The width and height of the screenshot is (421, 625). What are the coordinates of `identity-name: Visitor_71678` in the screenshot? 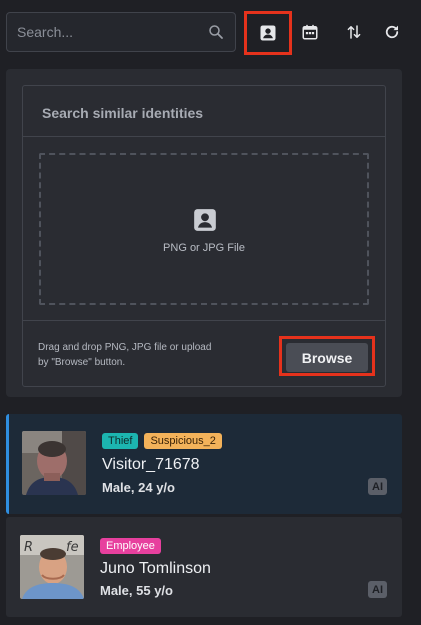 It's located at (151, 464).